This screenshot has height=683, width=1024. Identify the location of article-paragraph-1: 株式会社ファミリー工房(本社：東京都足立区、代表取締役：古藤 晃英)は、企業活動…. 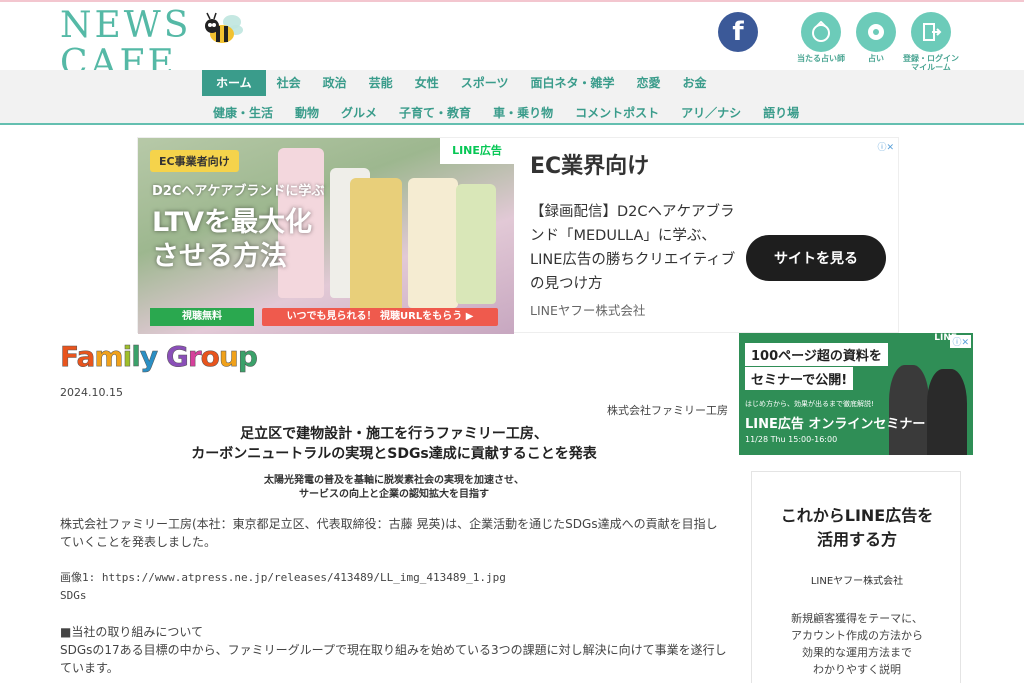
(389, 533).